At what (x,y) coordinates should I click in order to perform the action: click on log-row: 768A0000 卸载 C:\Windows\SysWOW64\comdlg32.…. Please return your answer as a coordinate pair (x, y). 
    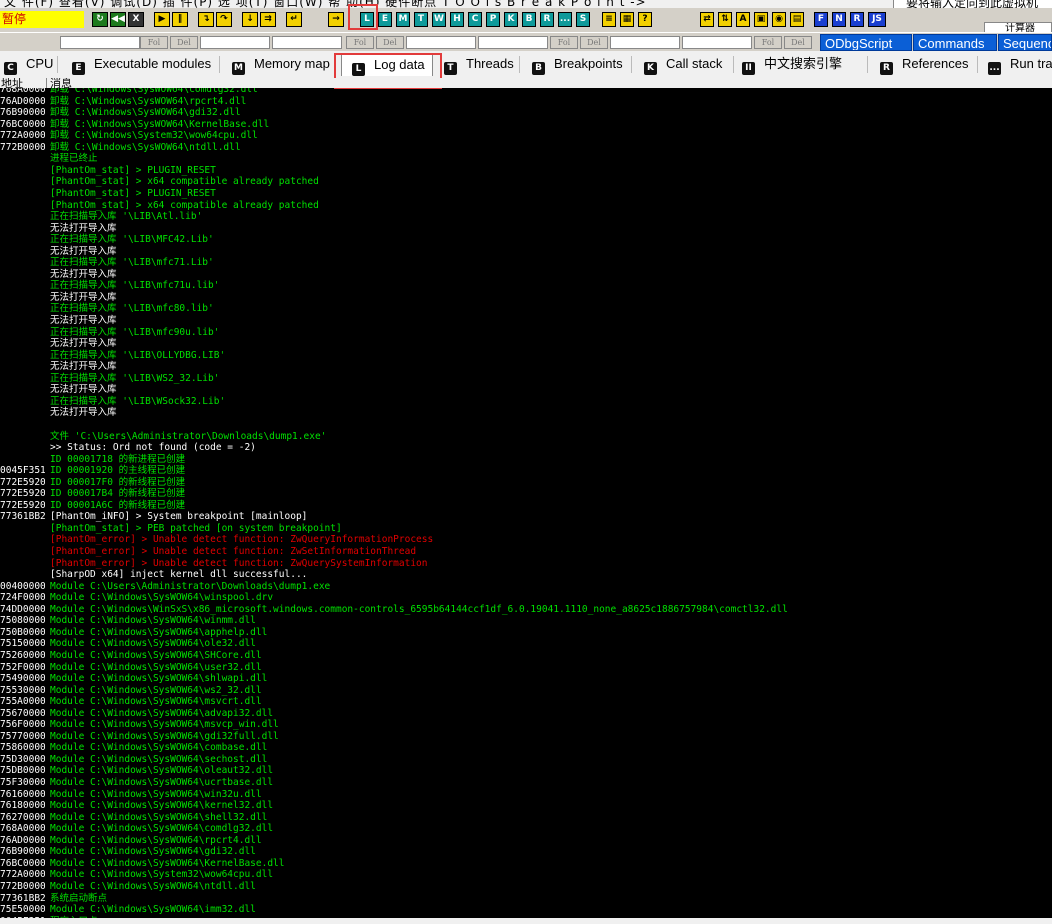
    Looking at the image, I should click on (526, 92).